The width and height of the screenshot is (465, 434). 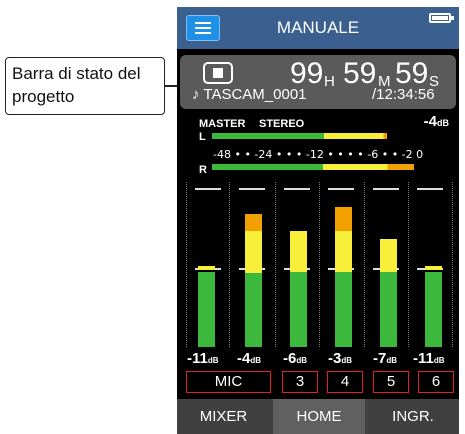 I want to click on callout-annotation: Barra di stato del progetto, so click(x=85, y=86).